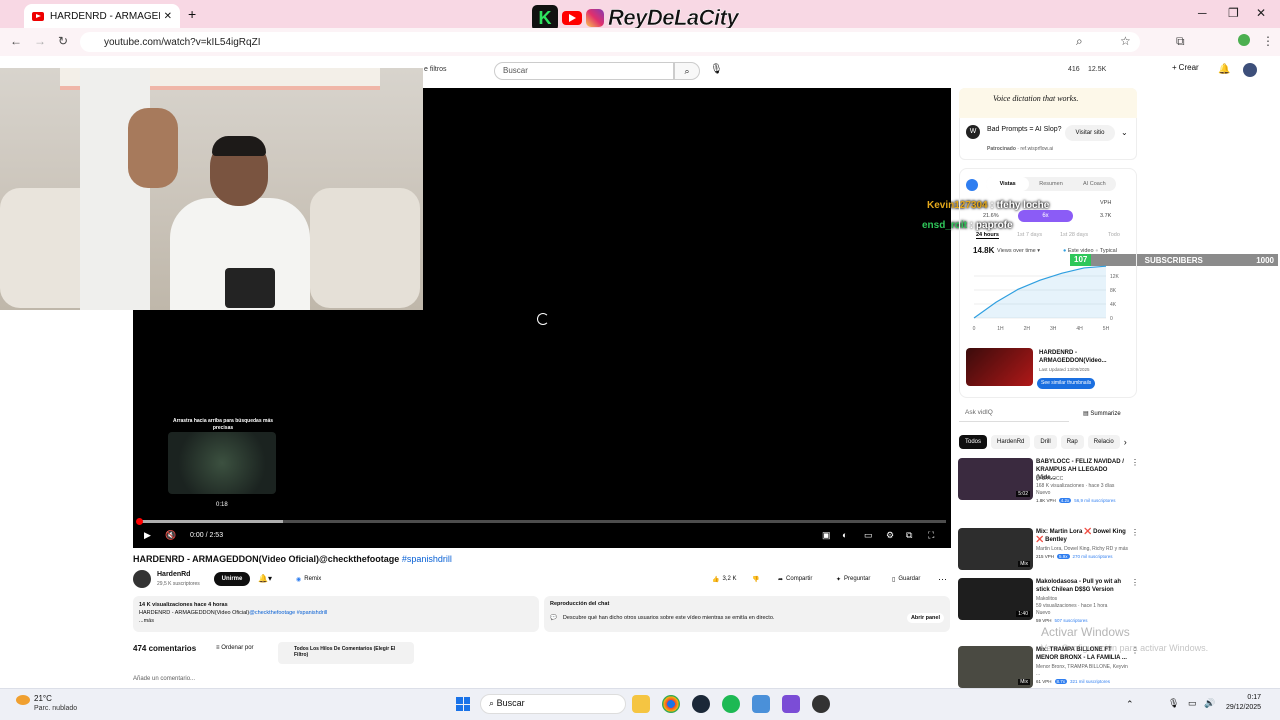 This screenshot has width=1280, height=720. I want to click on period-28d: 1st 28 days, so click(1074, 235).